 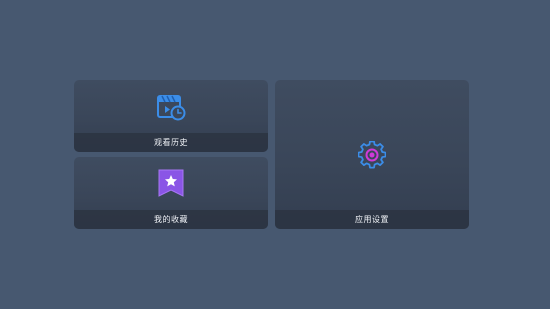 I want to click on my-favorites-label: 我的收藏, so click(x=171, y=219).